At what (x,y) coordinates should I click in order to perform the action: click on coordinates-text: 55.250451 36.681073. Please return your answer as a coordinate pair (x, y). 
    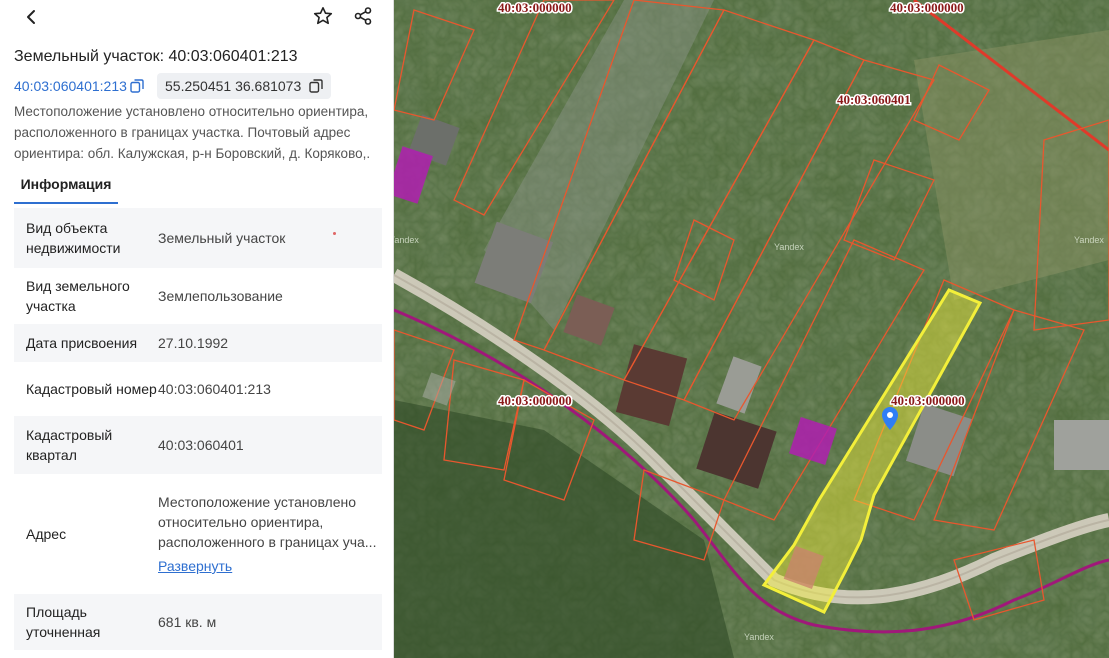
    Looking at the image, I should click on (233, 86).